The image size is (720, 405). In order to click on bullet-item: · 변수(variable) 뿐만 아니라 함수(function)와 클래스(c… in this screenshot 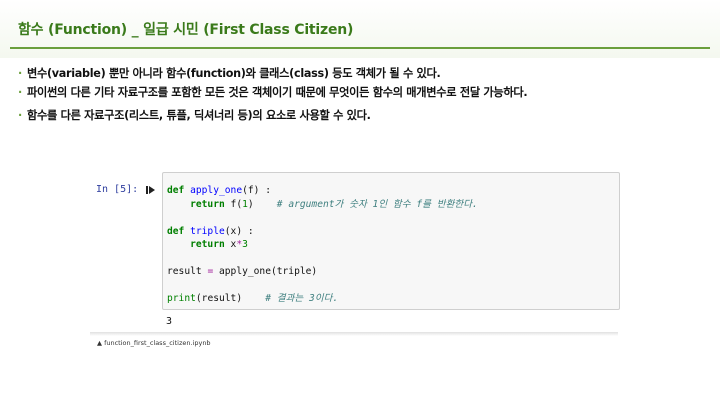, I will do `click(229, 73)`.